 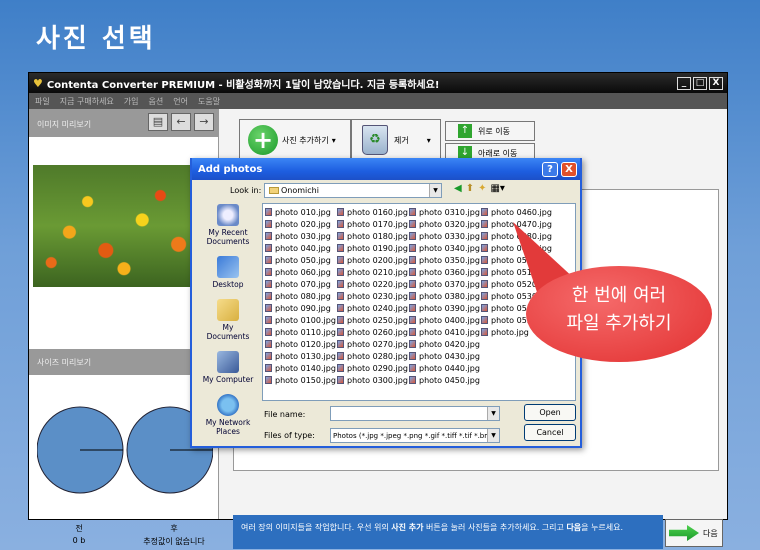 I want to click on file-item: photo 0360.jpg, so click(x=444, y=272).